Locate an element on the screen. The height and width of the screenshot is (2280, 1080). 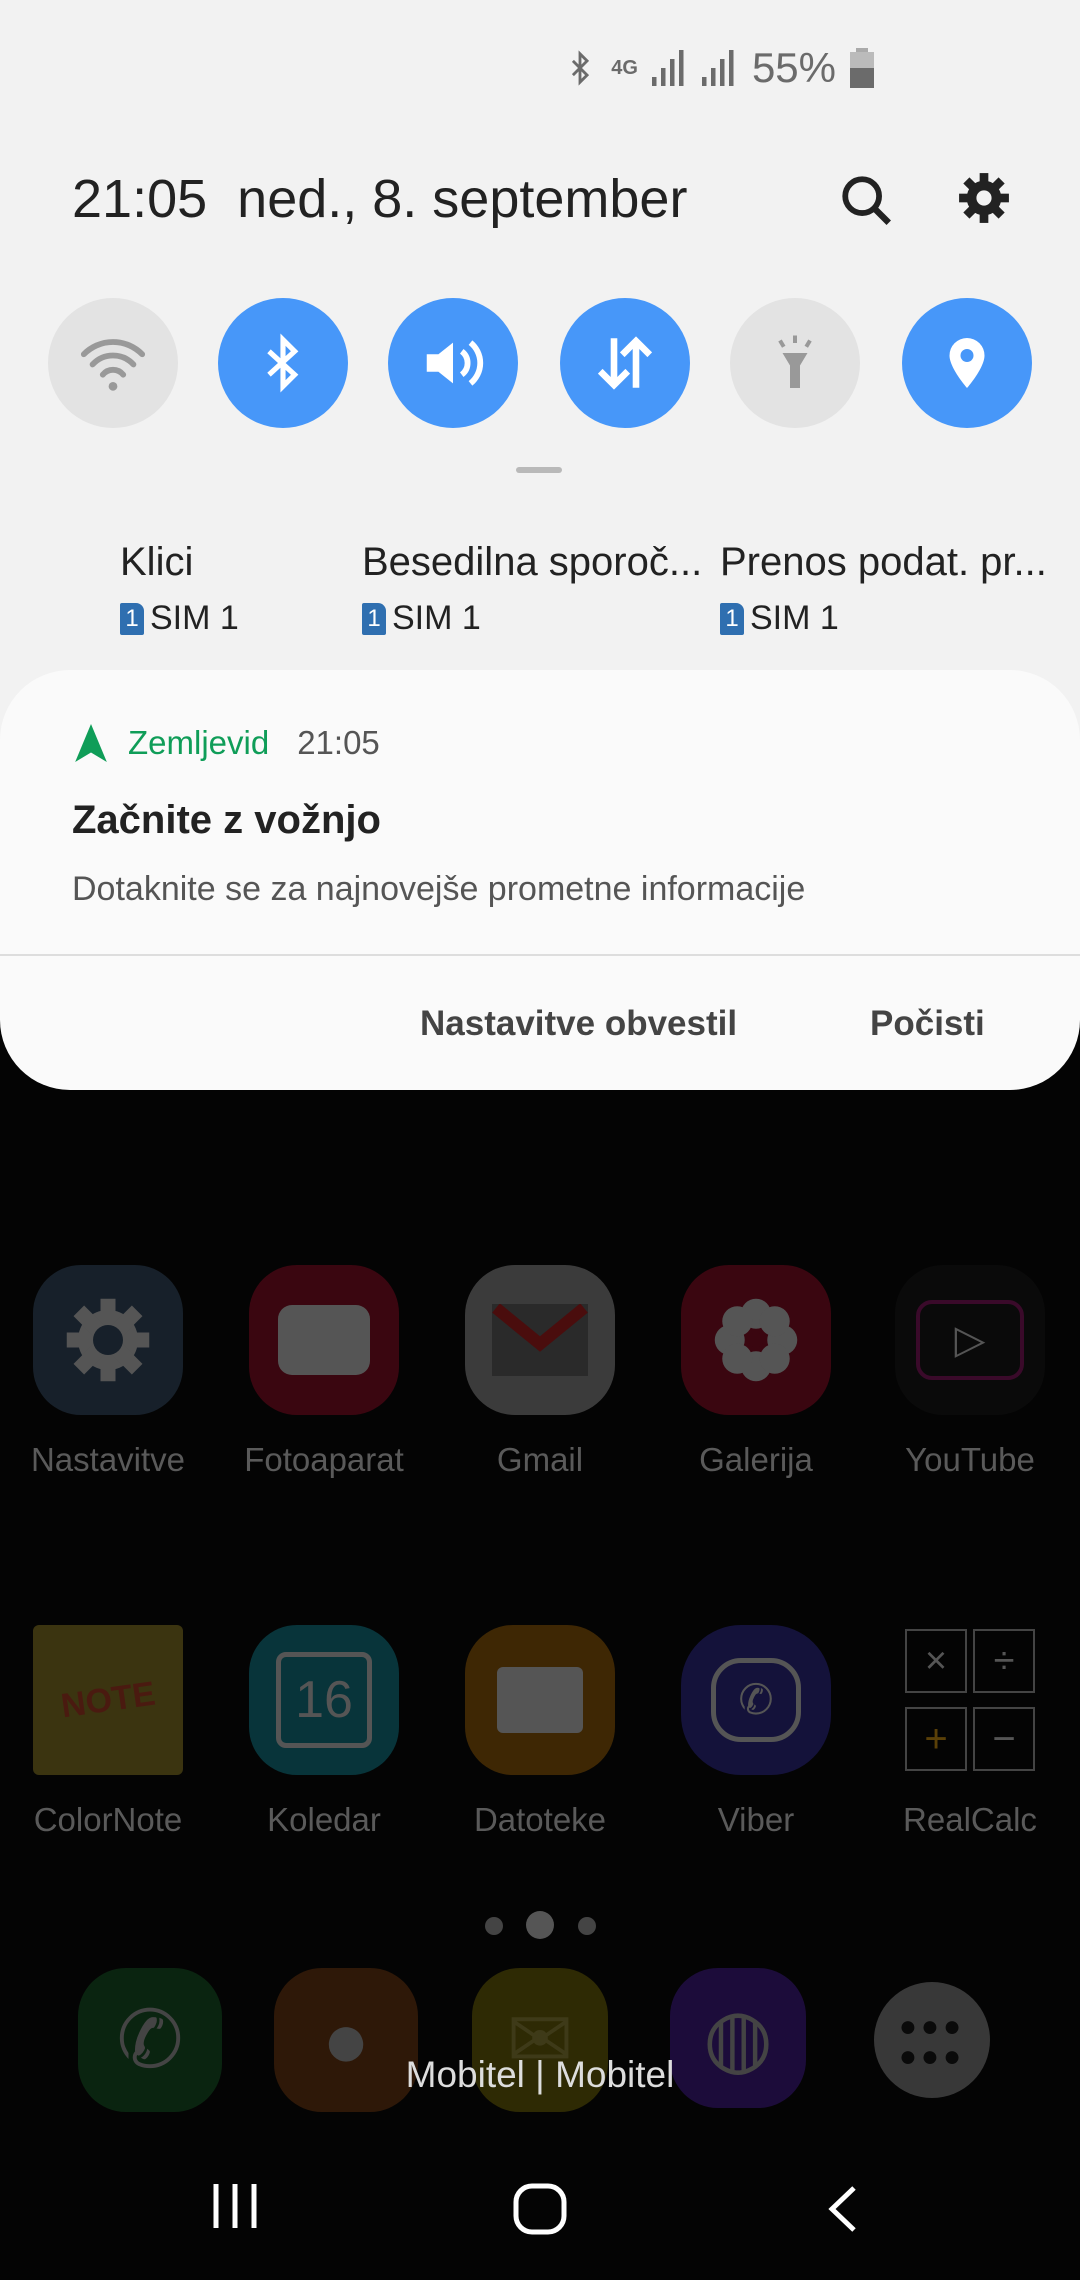
home-button is located at coordinates (540, 2209).